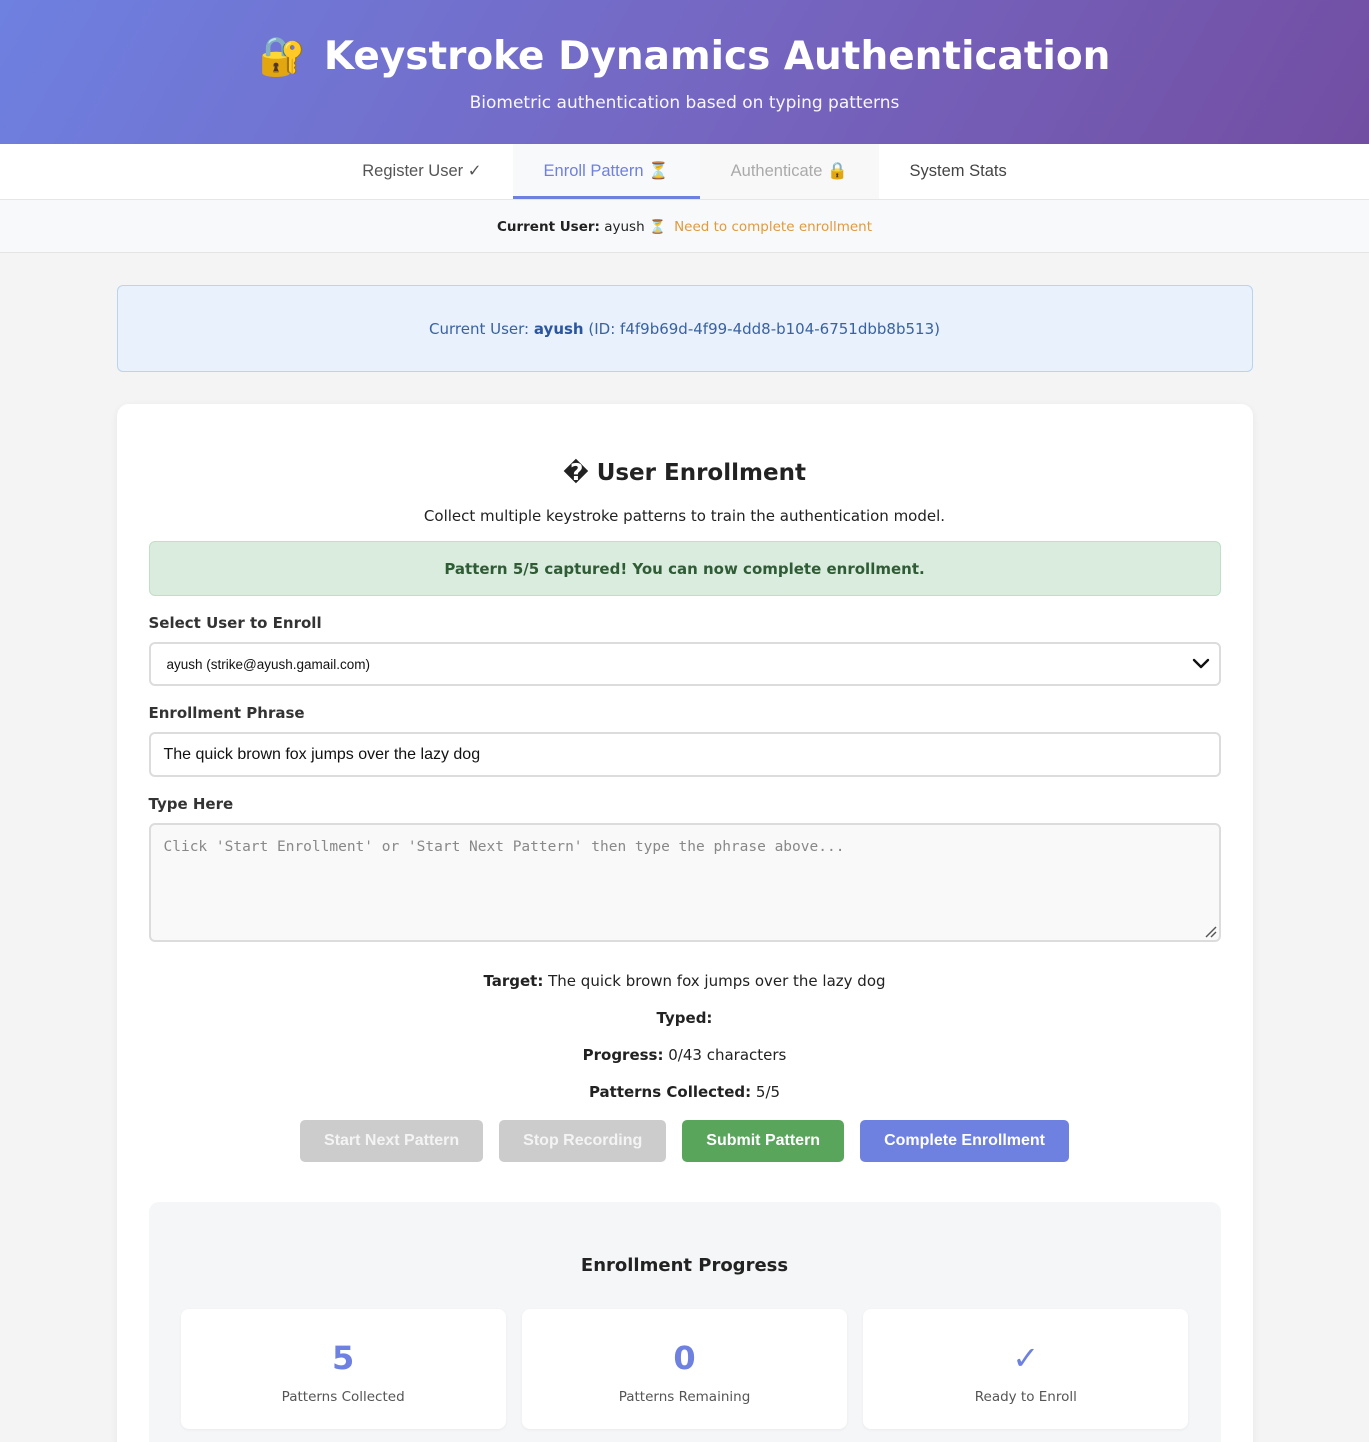  What do you see at coordinates (343, 1358) in the screenshot?
I see `stat-value: 5` at bounding box center [343, 1358].